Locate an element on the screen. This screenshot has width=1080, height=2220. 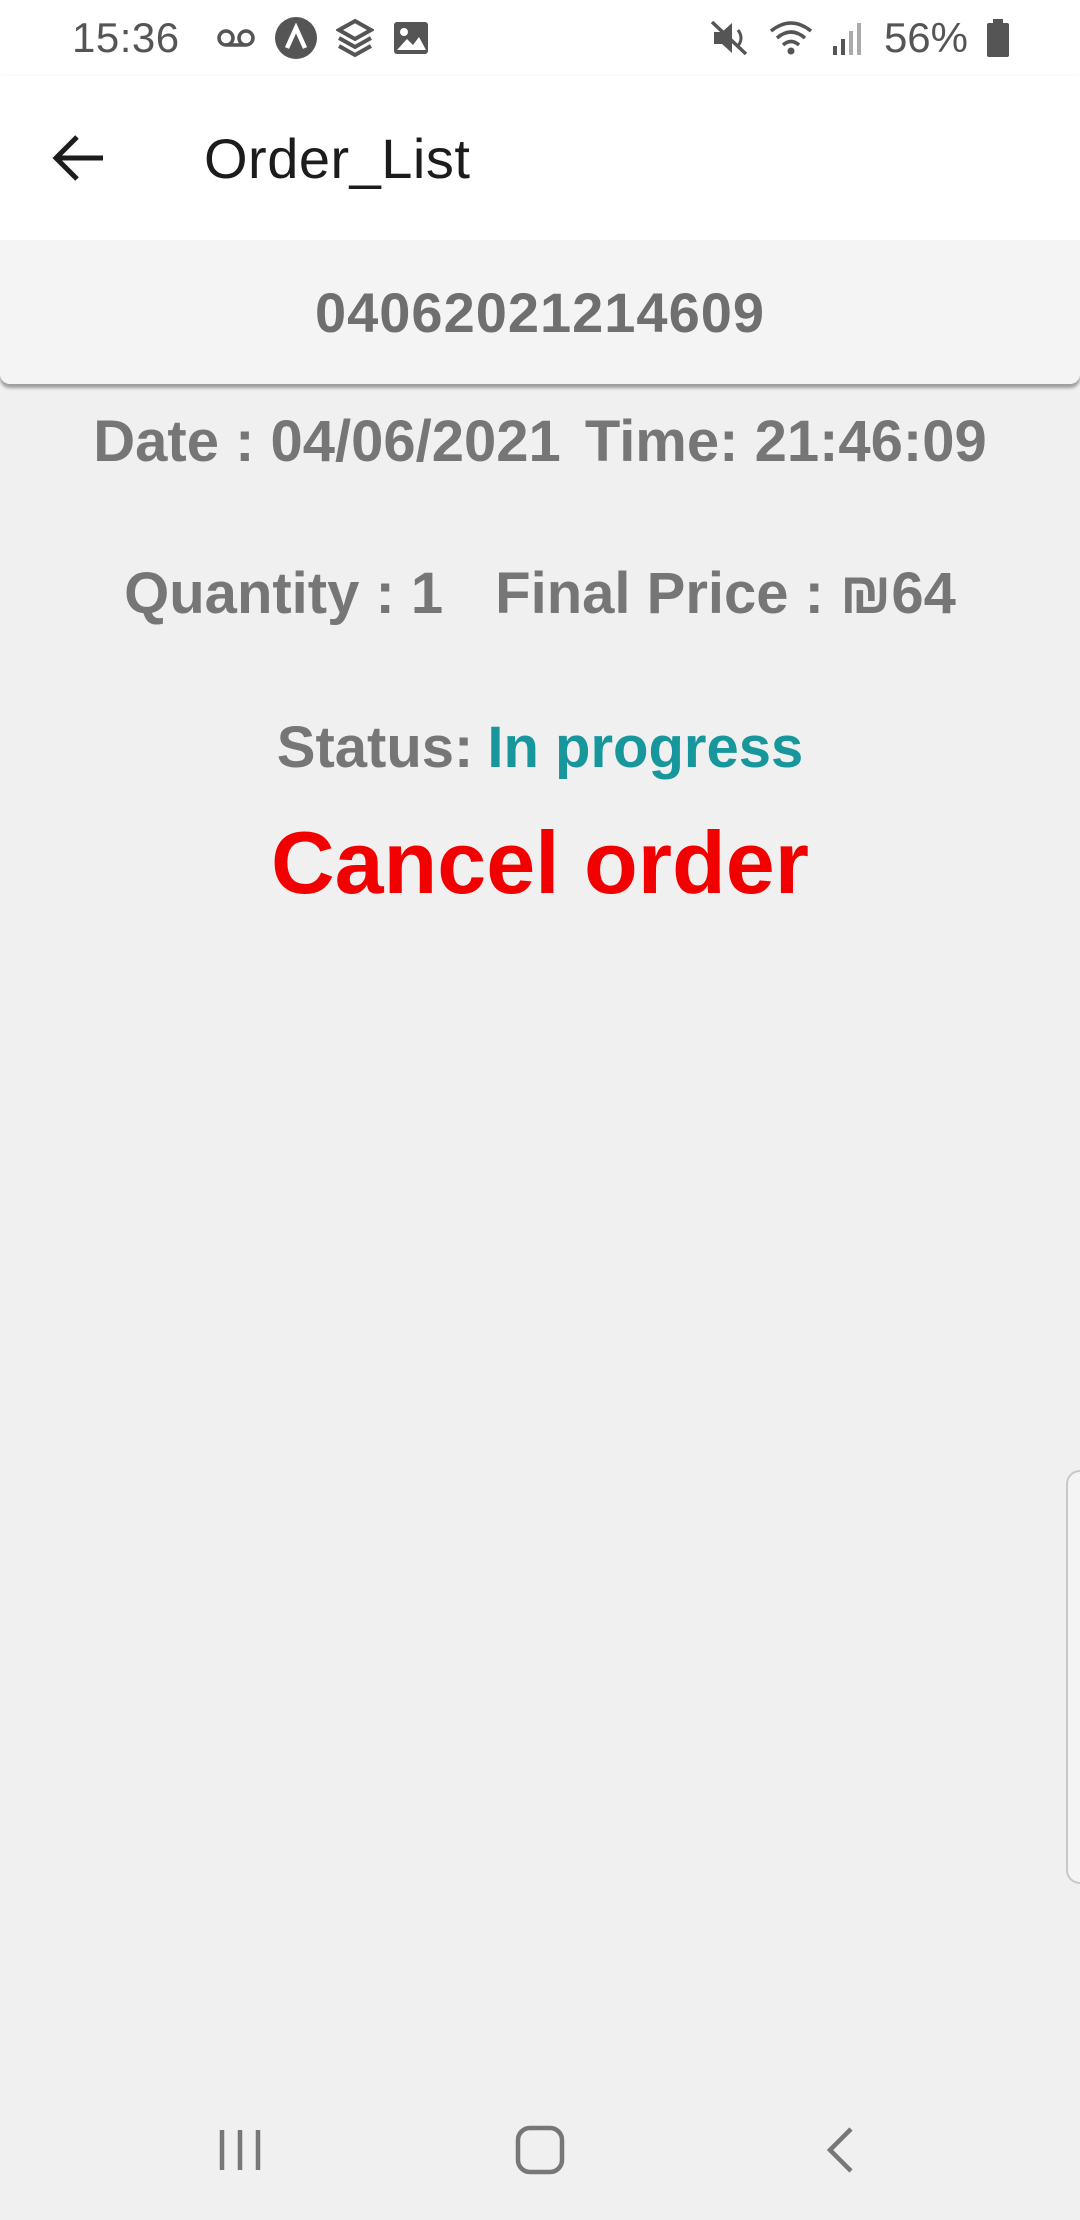
status-time: 15:36 is located at coordinates (126, 37).